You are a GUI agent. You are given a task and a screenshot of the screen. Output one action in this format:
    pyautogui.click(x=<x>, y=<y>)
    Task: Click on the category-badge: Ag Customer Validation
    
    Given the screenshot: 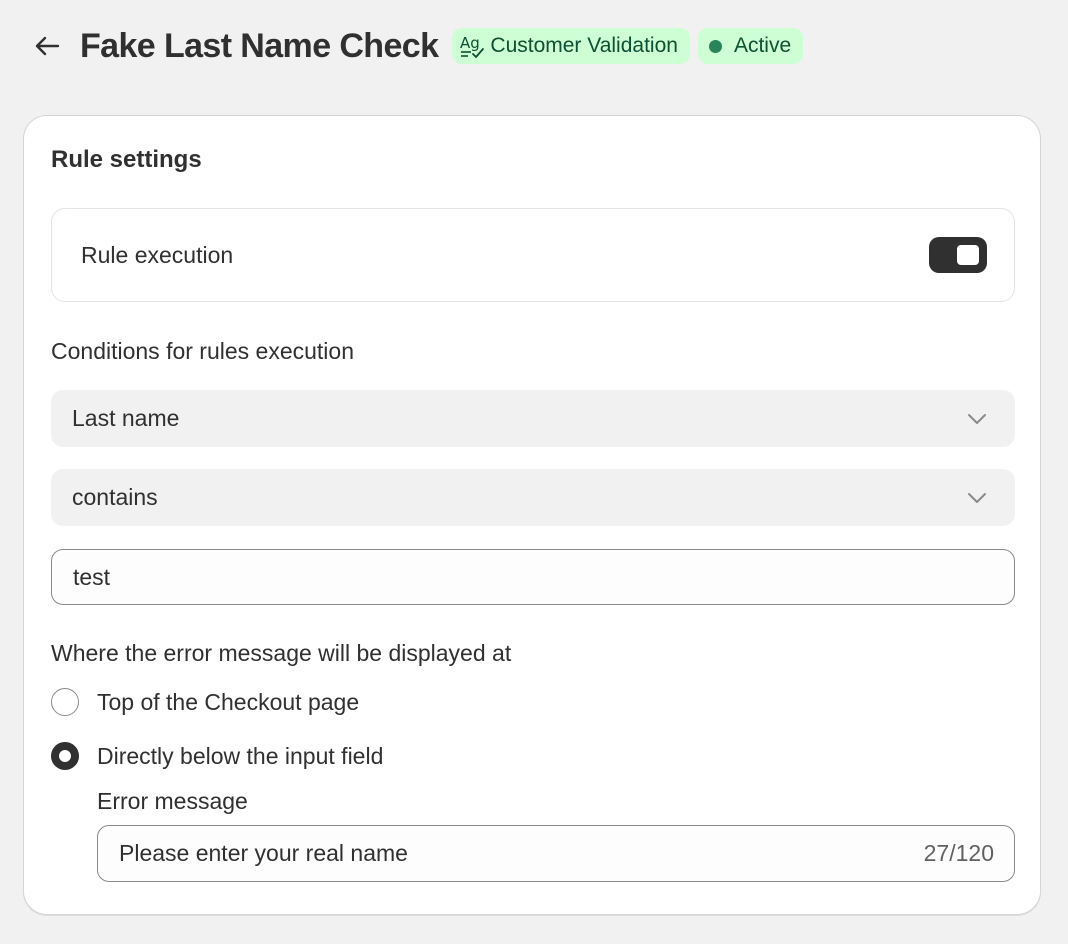 What is the action you would take?
    pyautogui.click(x=571, y=46)
    